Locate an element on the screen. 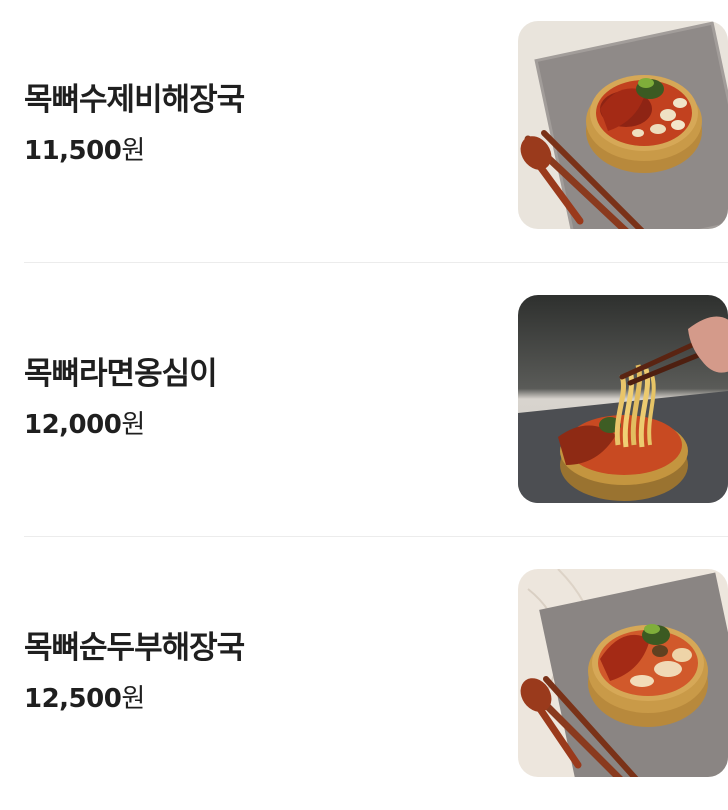 The width and height of the screenshot is (728, 810). menu-item-price: 12,500원 is located at coordinates (84, 699).